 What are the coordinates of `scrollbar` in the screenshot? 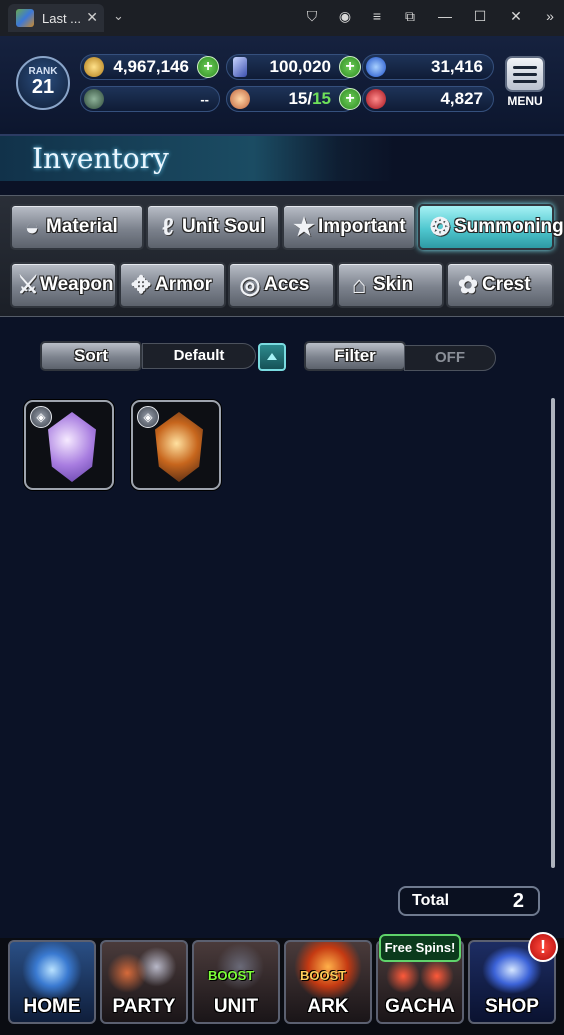 It's located at (553, 633).